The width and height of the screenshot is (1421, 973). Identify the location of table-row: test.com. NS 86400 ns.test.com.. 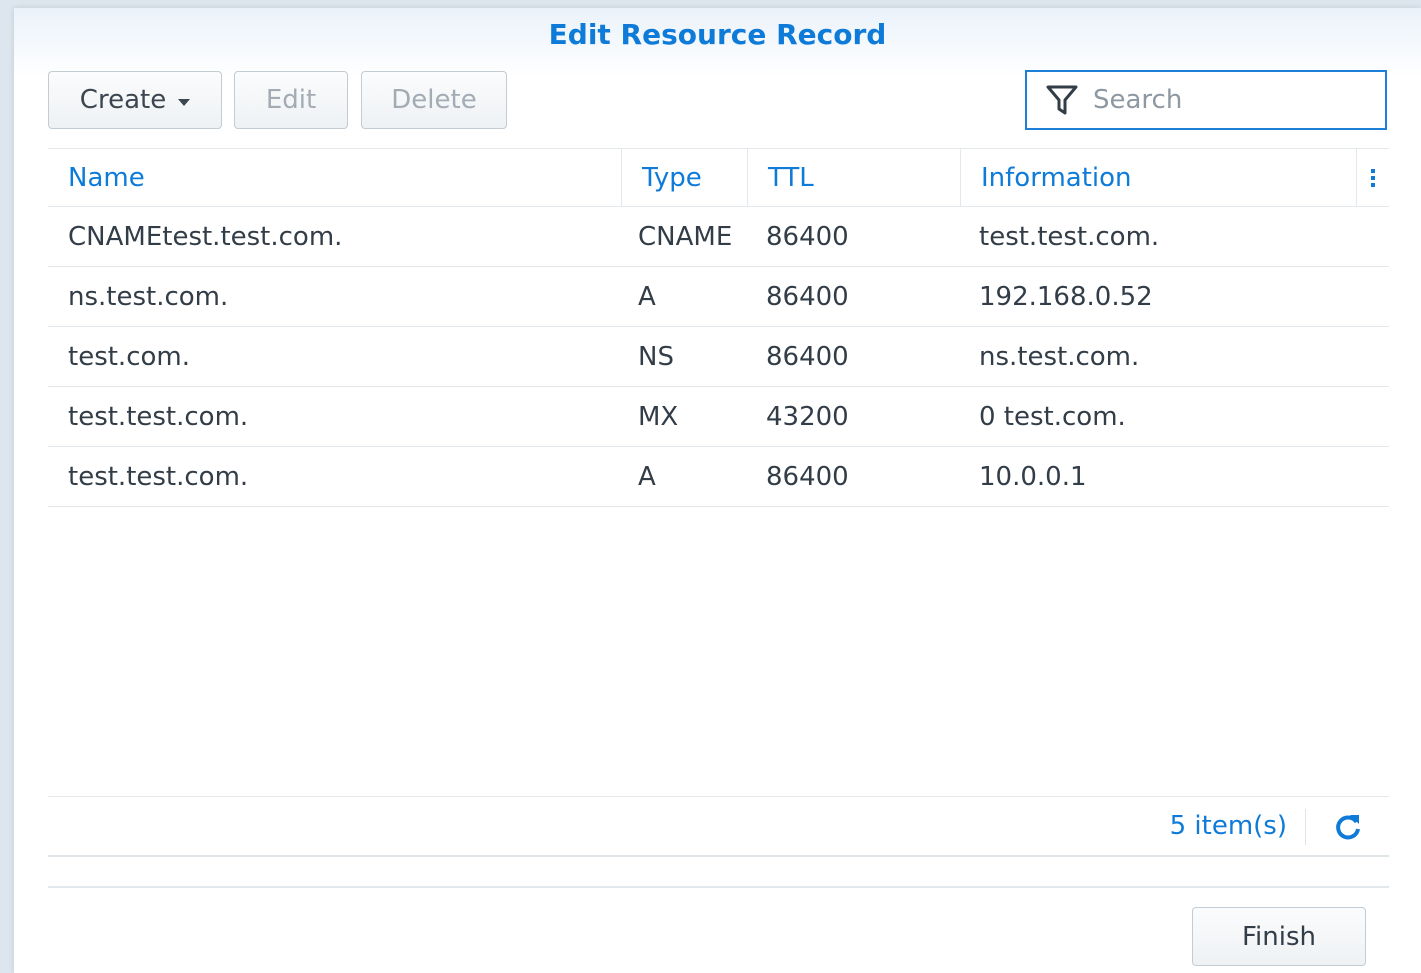
(718, 357).